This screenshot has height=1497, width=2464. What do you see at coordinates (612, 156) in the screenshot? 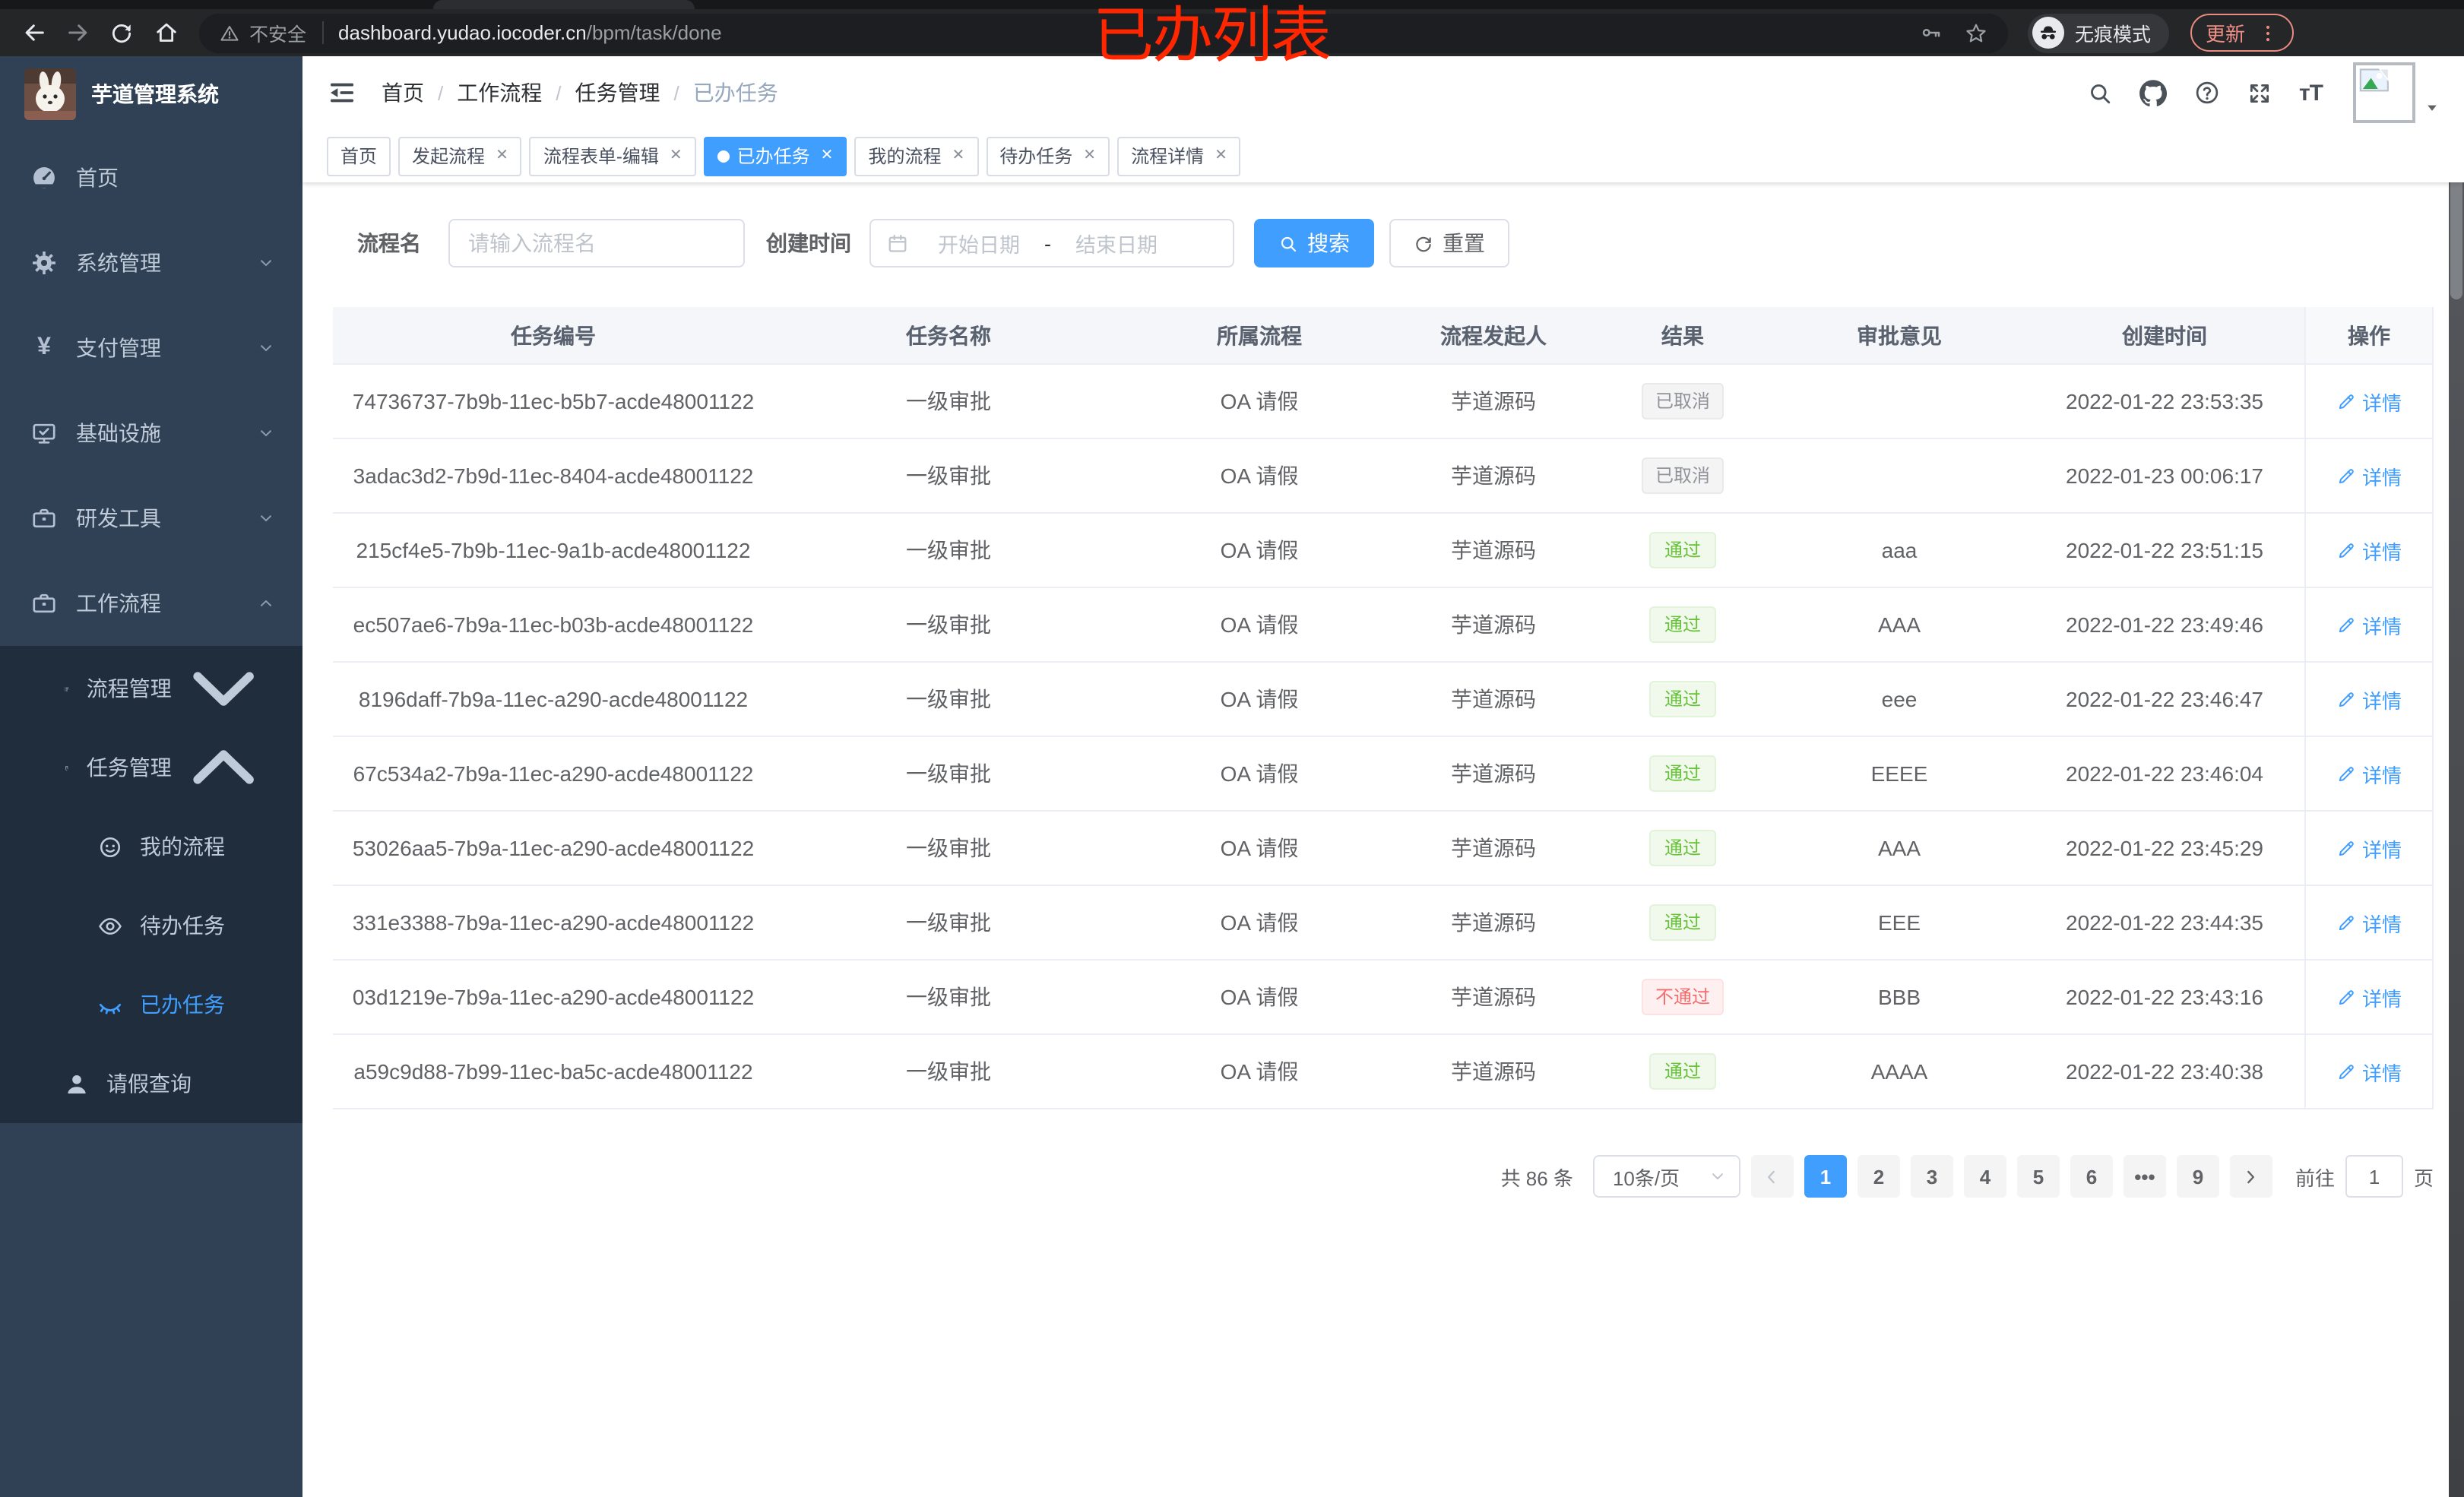
I see `tab: 流程表单-编辑 ✕` at bounding box center [612, 156].